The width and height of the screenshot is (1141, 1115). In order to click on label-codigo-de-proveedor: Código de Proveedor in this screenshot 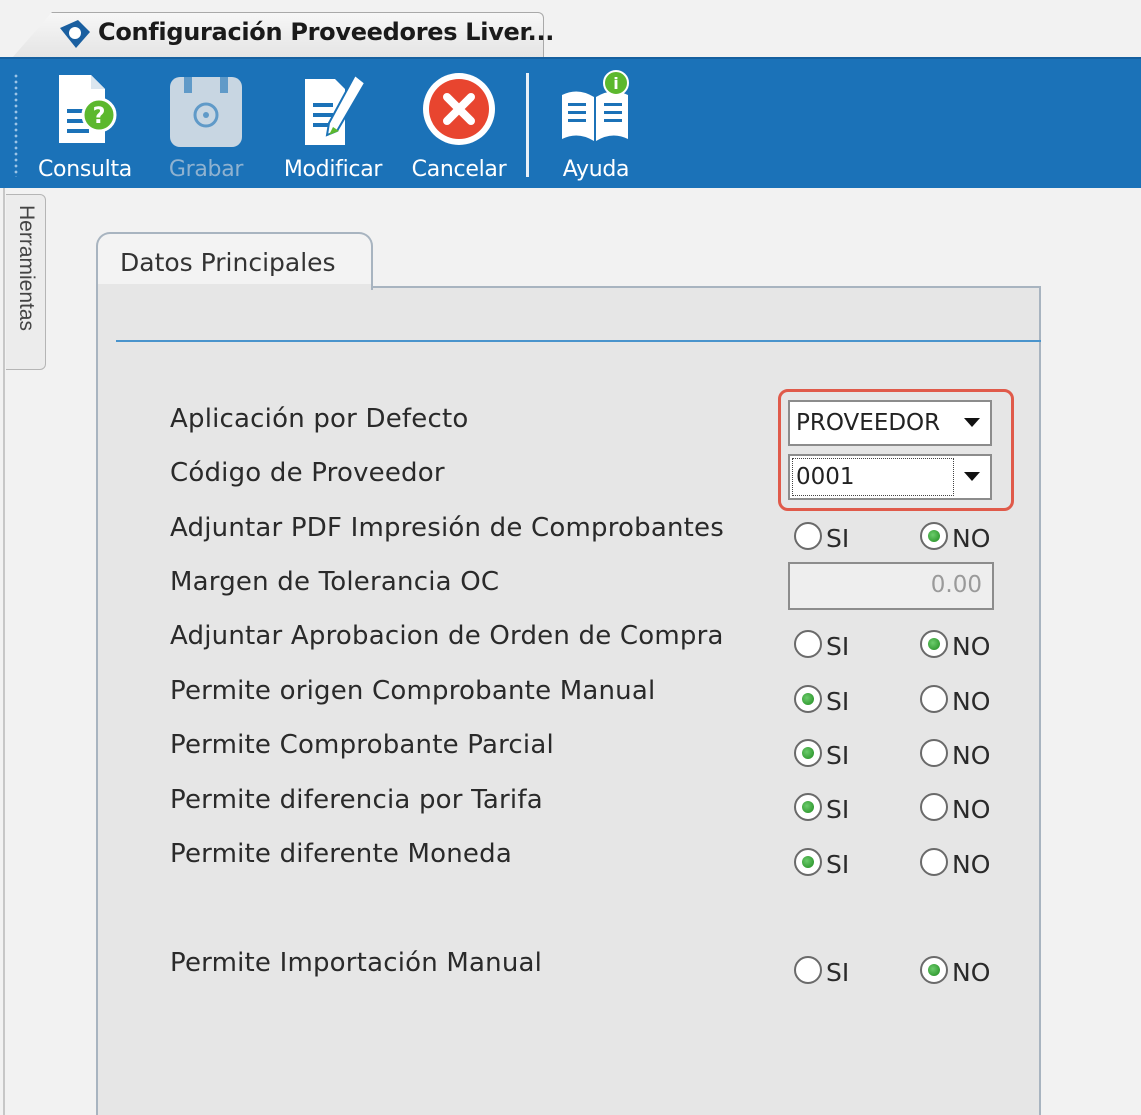, I will do `click(307, 473)`.